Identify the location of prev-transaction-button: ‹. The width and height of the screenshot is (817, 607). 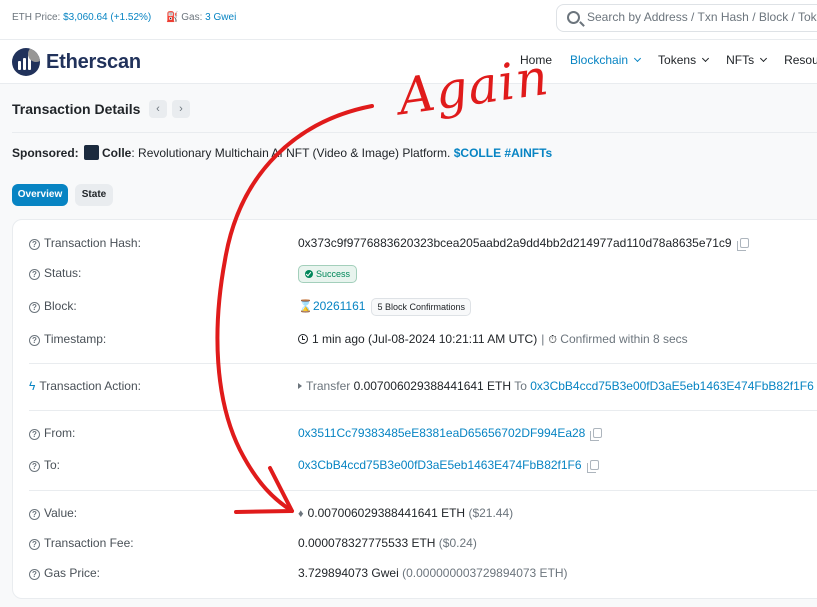
(158, 109).